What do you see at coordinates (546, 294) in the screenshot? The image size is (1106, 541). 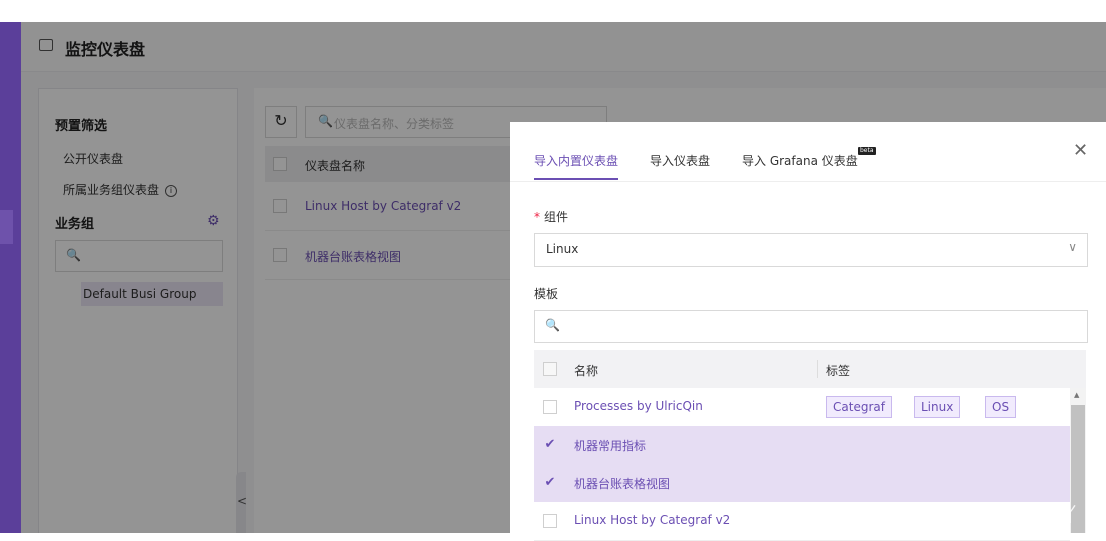 I see `template-label: 模板` at bounding box center [546, 294].